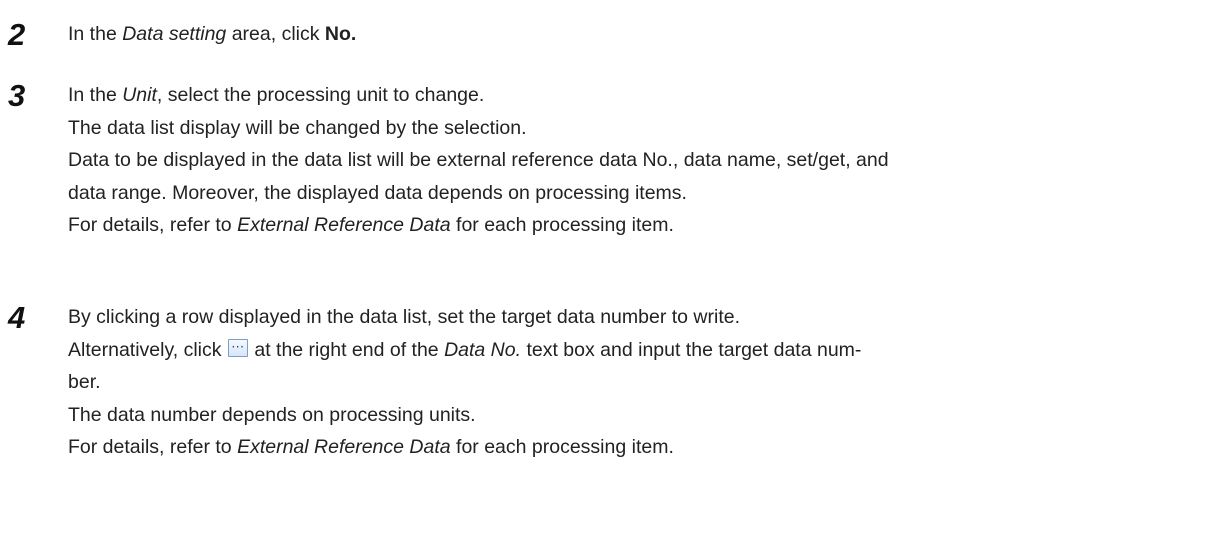  What do you see at coordinates (139, 95) in the screenshot?
I see `unit-term: Unit` at bounding box center [139, 95].